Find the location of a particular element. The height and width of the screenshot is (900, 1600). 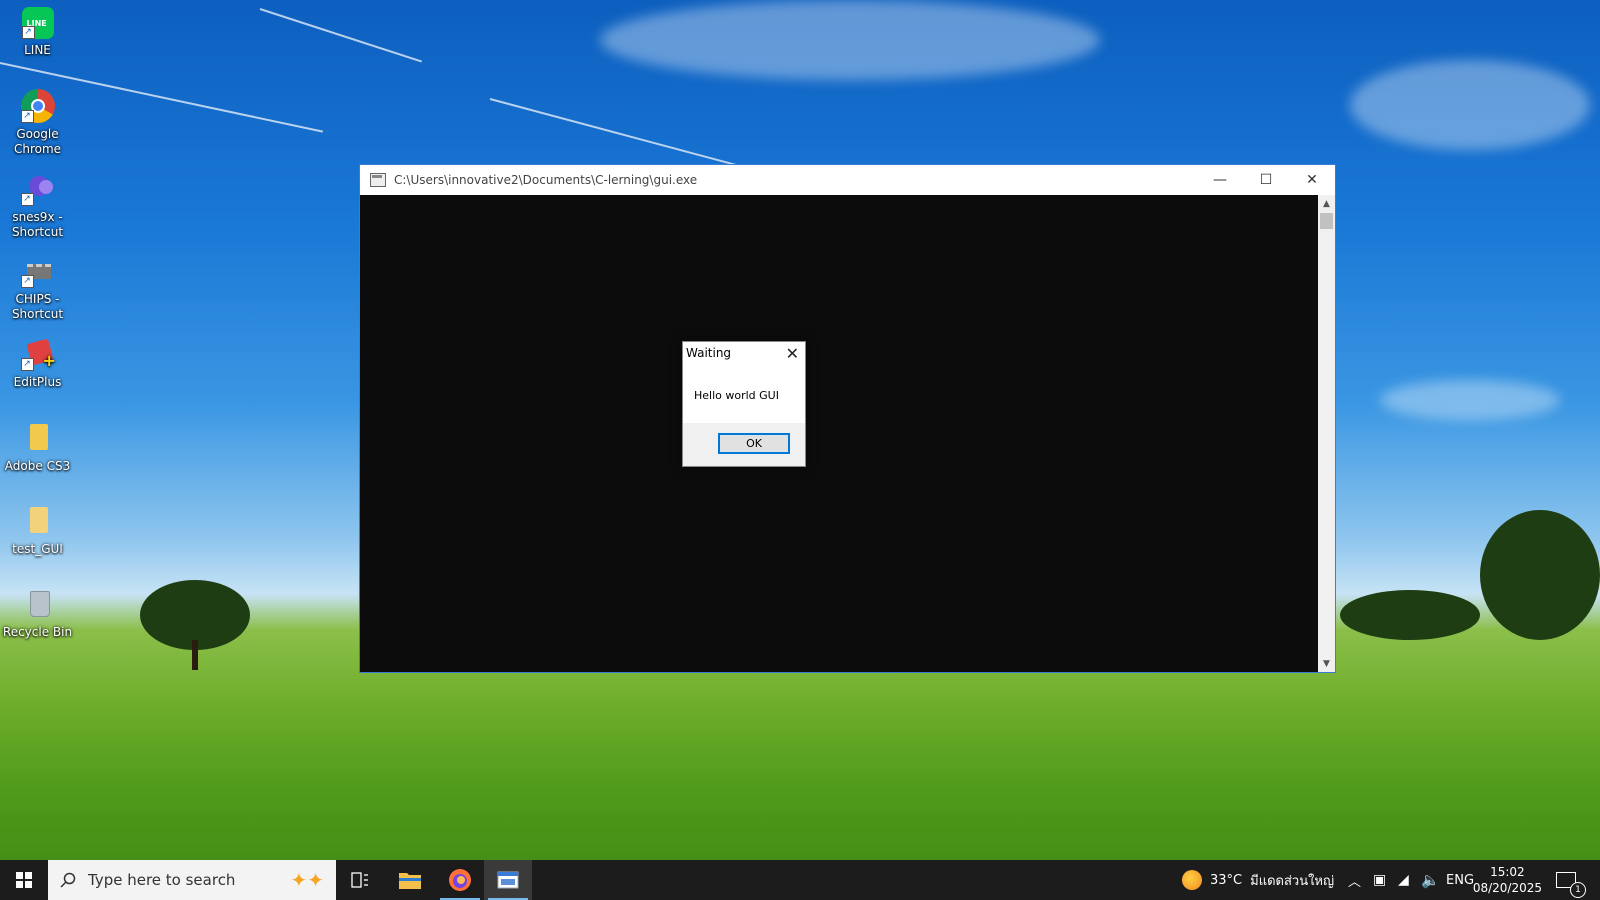

chrome-icon: ↗ is located at coordinates (37, 106).